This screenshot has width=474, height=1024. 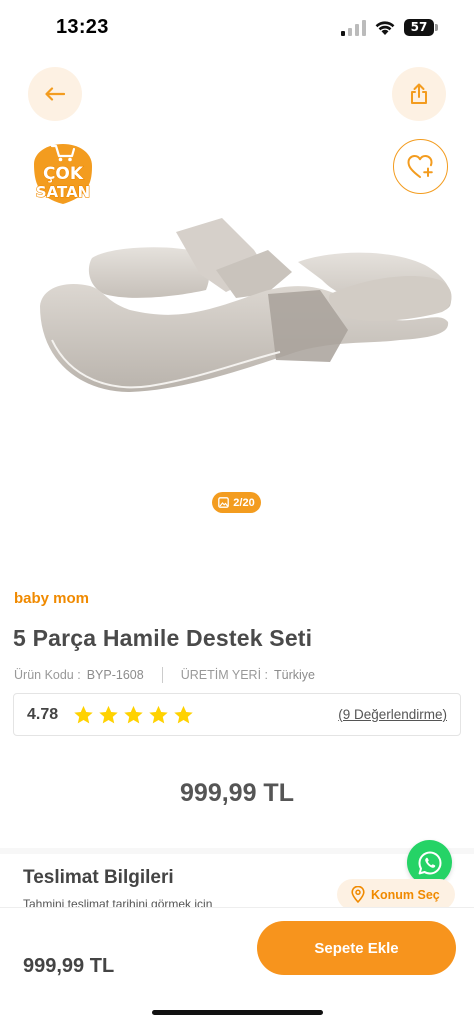 What do you see at coordinates (224, 675) in the screenshot?
I see `origin-label: ÜRETİM YERİ :` at bounding box center [224, 675].